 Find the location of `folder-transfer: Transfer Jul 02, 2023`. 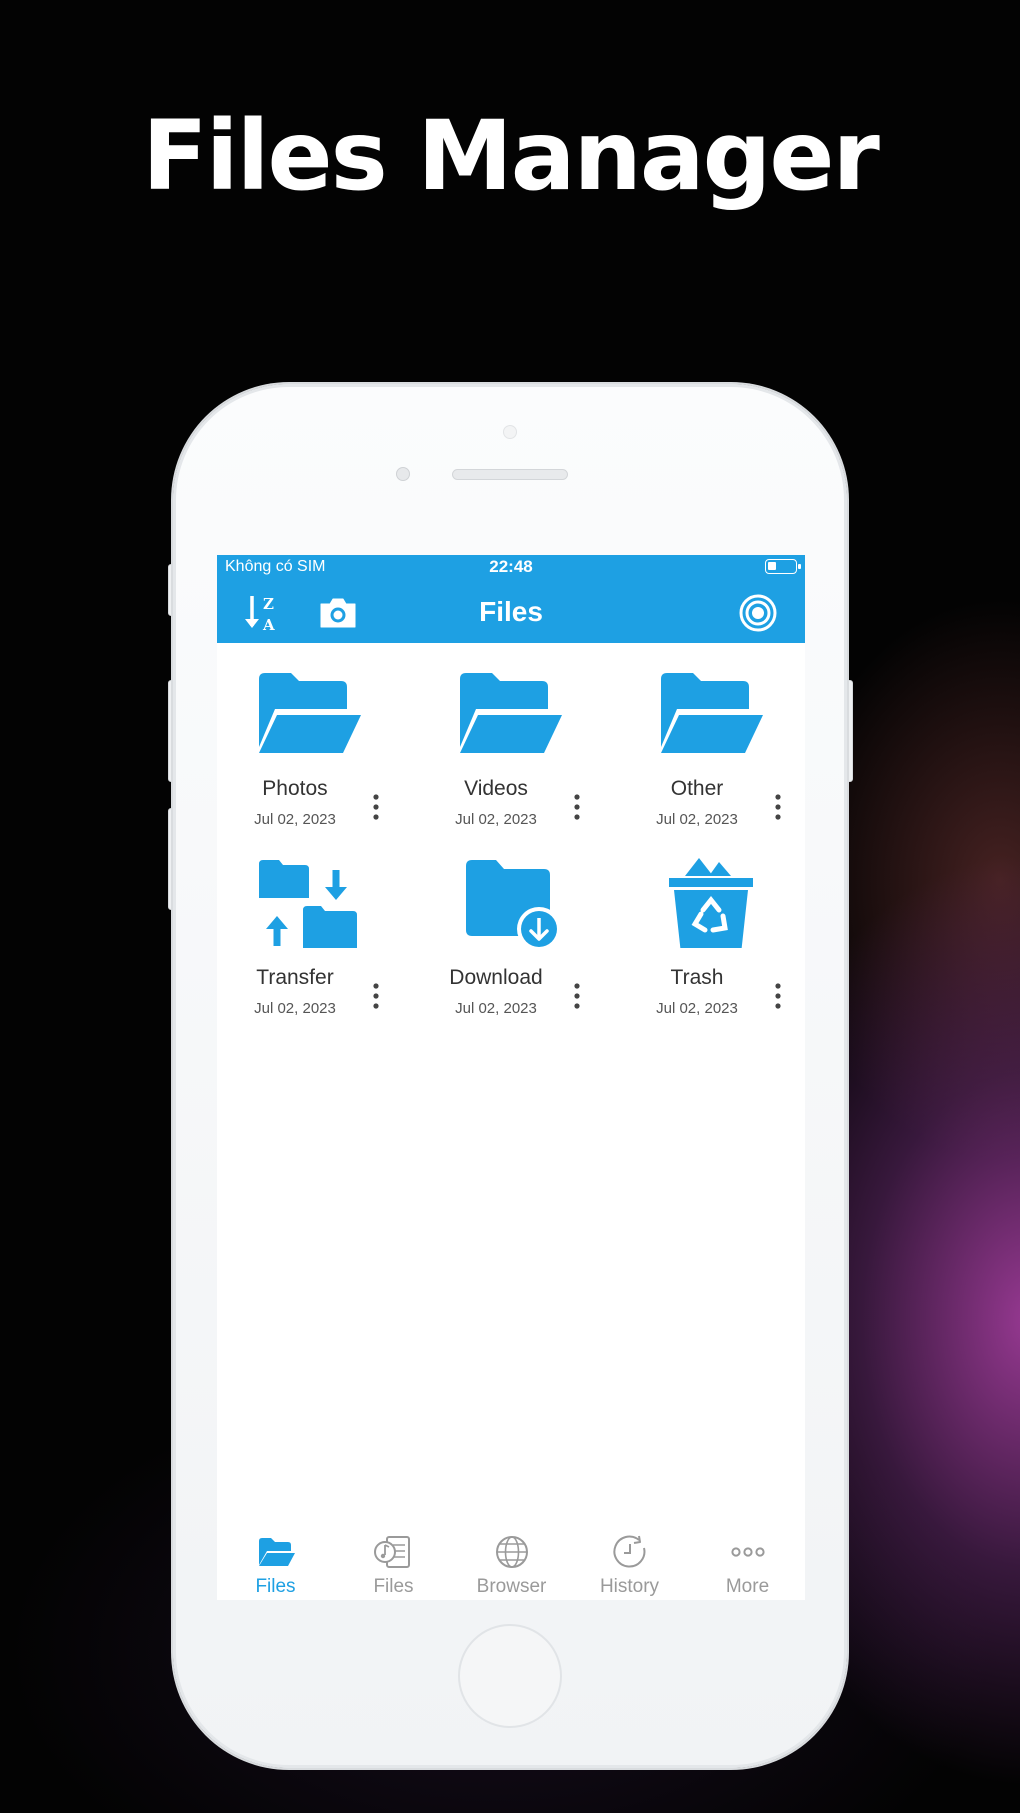

folder-transfer: Transfer Jul 02, 2023 is located at coordinates (315, 926).